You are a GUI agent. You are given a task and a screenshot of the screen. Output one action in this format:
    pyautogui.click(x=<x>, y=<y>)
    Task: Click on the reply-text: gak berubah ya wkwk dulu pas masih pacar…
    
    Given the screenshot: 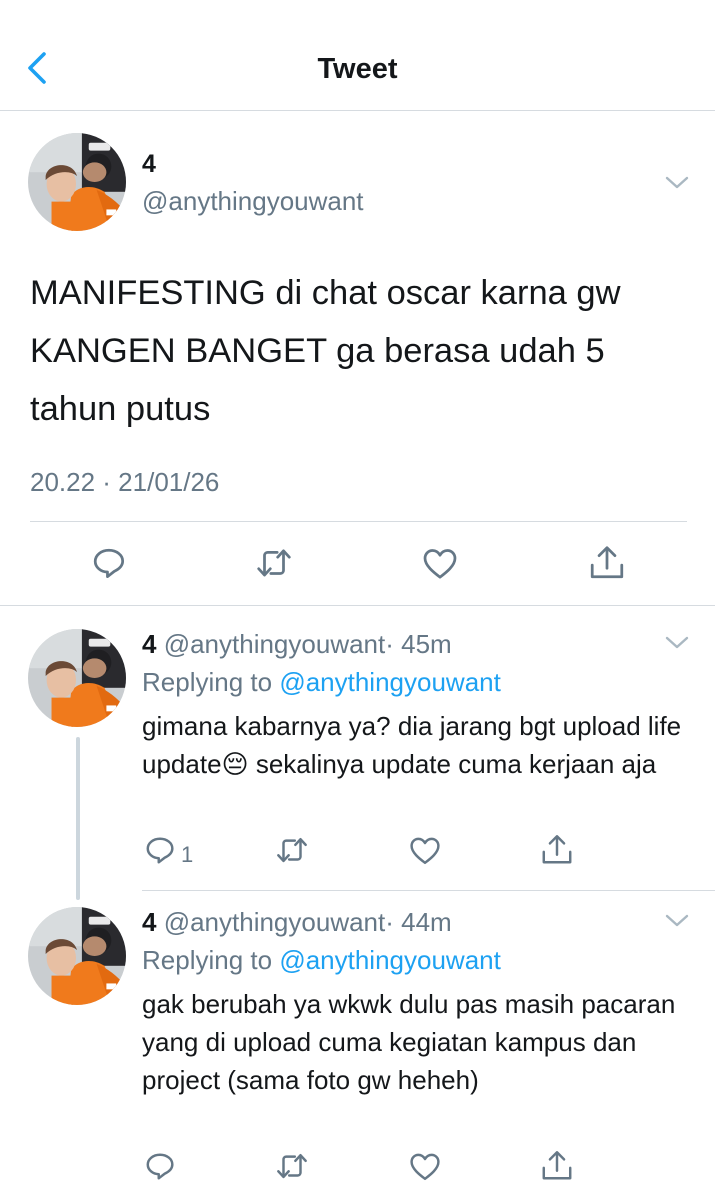 What is the action you would take?
    pyautogui.click(x=409, y=1042)
    